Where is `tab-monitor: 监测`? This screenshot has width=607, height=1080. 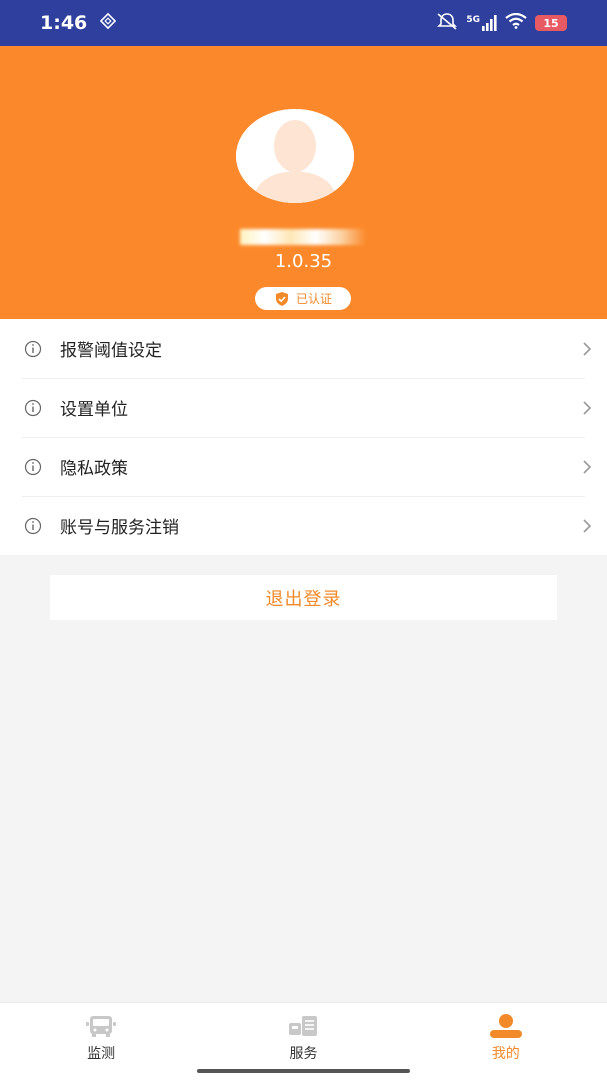 tab-monitor: 监测 is located at coordinates (101, 1041).